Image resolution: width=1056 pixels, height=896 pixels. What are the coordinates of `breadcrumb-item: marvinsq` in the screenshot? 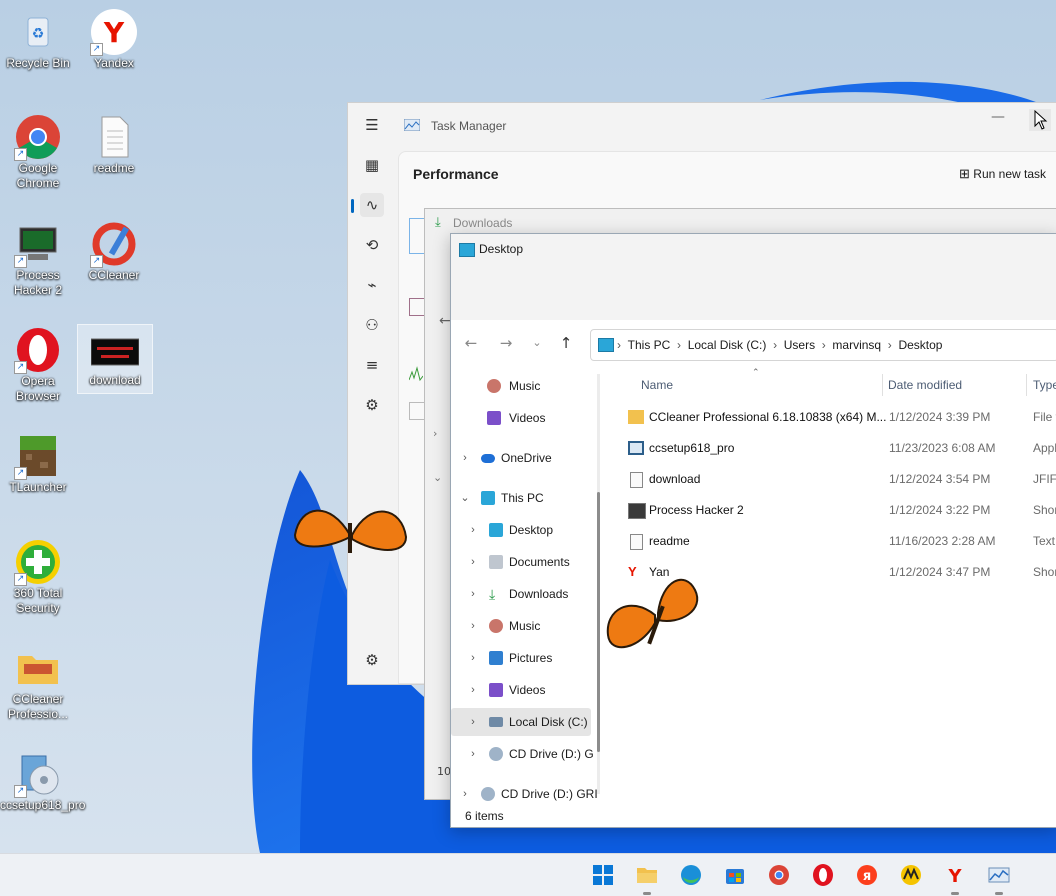 It's located at (856, 345).